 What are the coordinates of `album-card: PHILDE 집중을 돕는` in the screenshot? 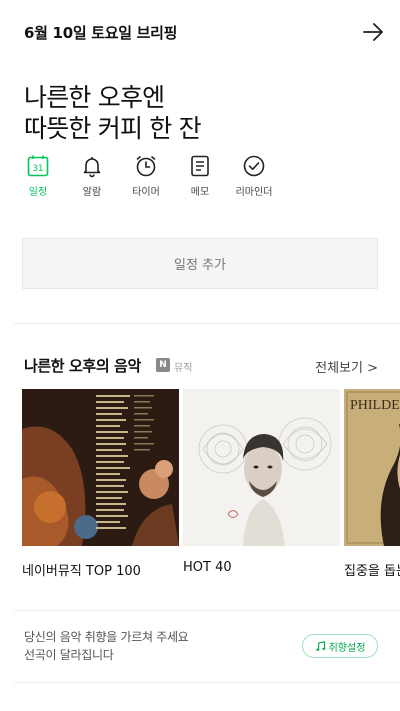 It's located at (372, 484).